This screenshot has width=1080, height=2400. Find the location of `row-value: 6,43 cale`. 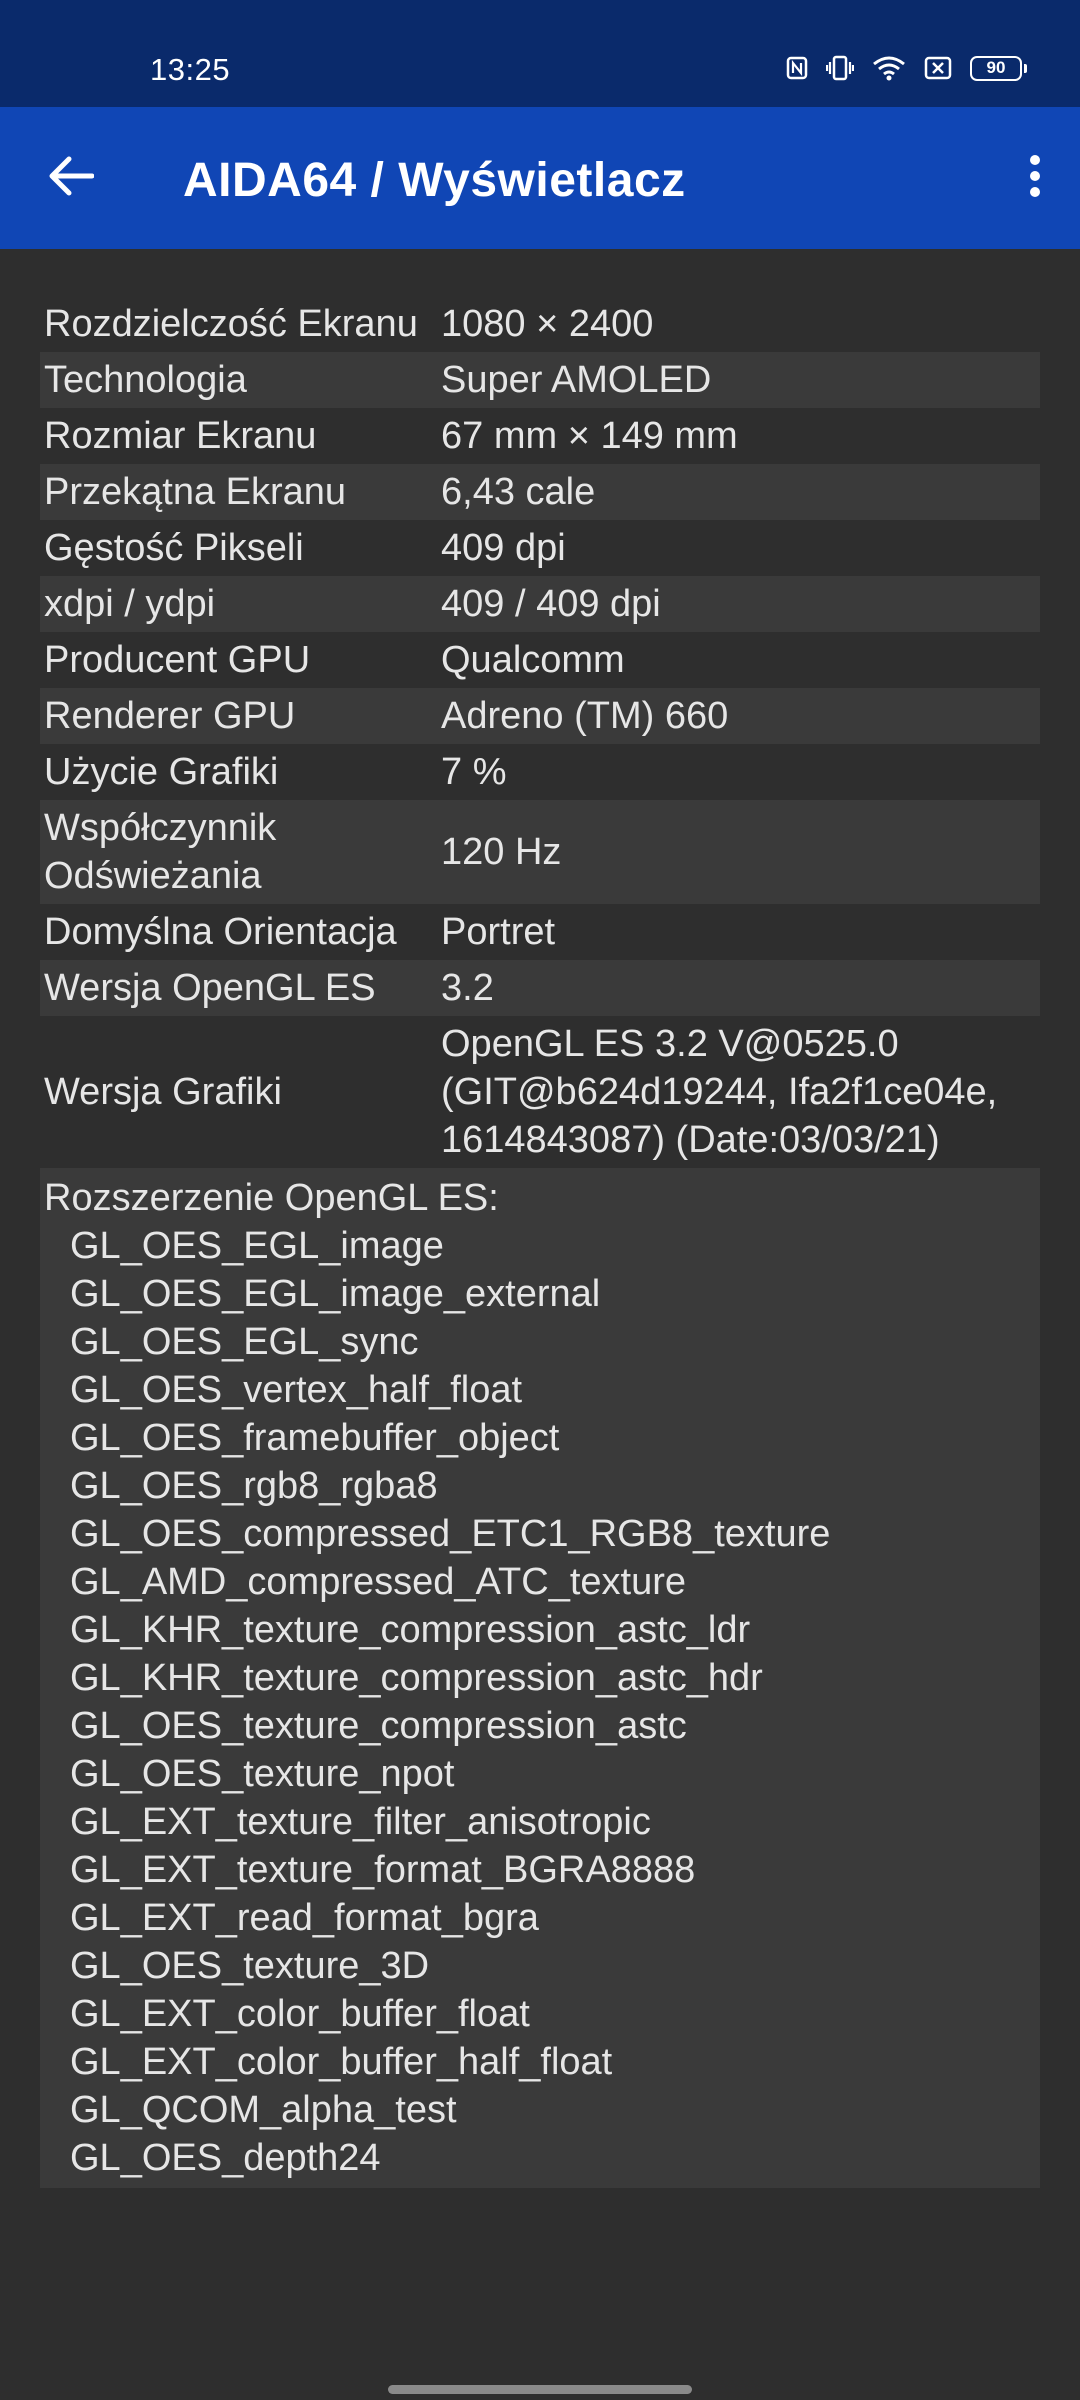

row-value: 6,43 cale is located at coordinates (518, 492).